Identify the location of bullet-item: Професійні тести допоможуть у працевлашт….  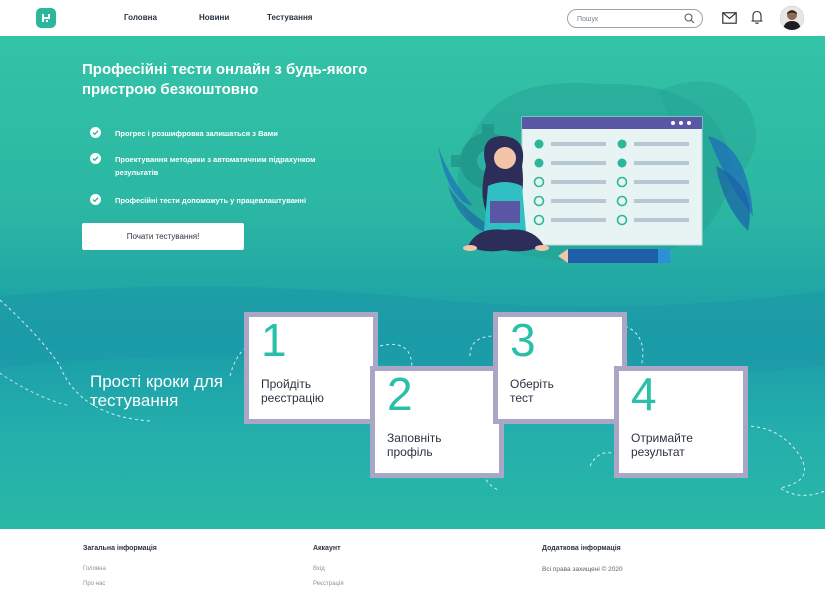
(212, 200).